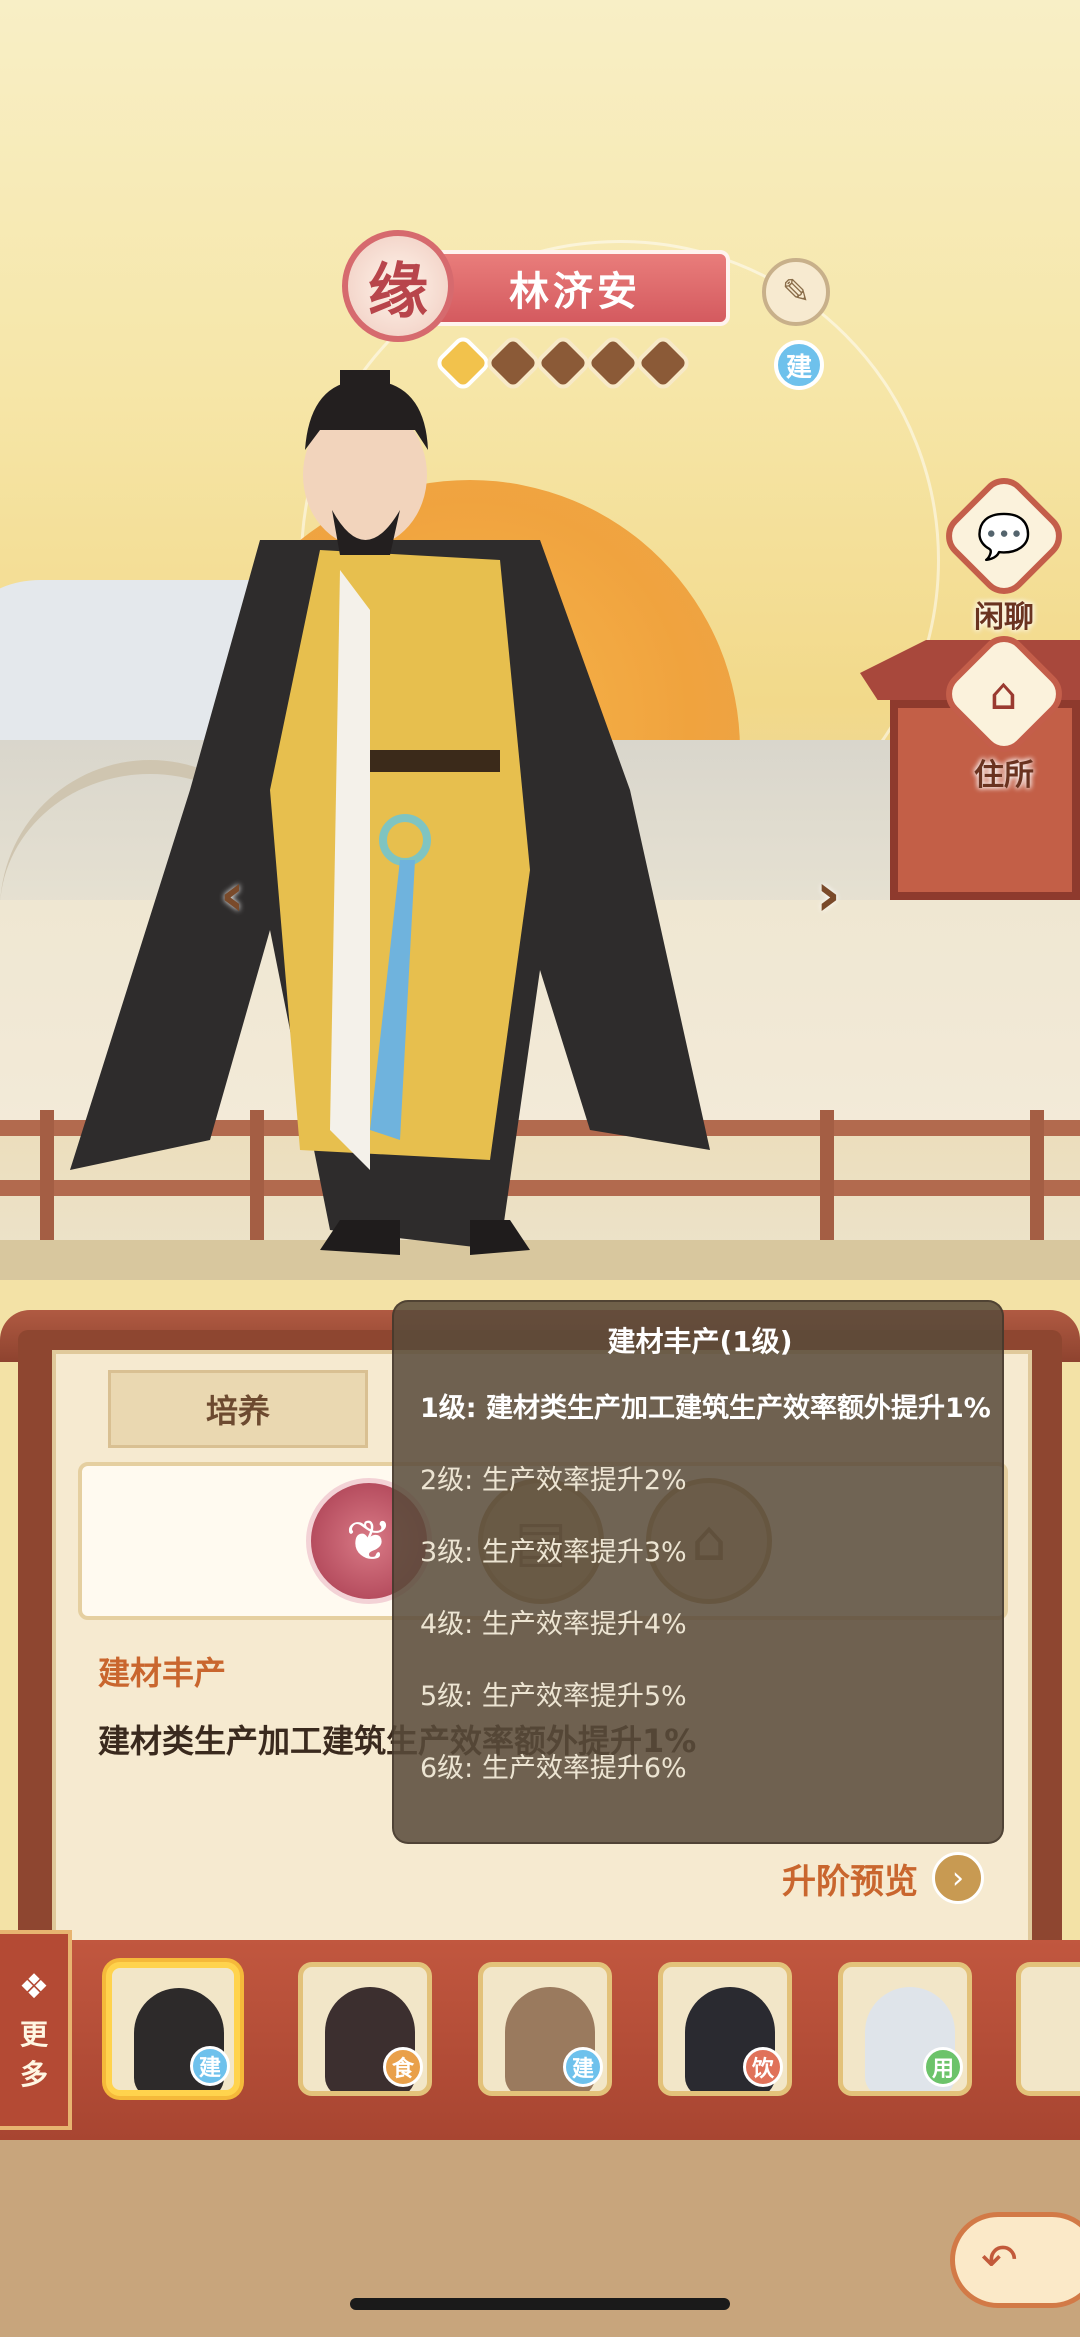 This screenshot has width=1080, height=2337. Describe the element at coordinates (232, 895) in the screenshot. I see `prev-character-arrow-icon: ‹` at that location.